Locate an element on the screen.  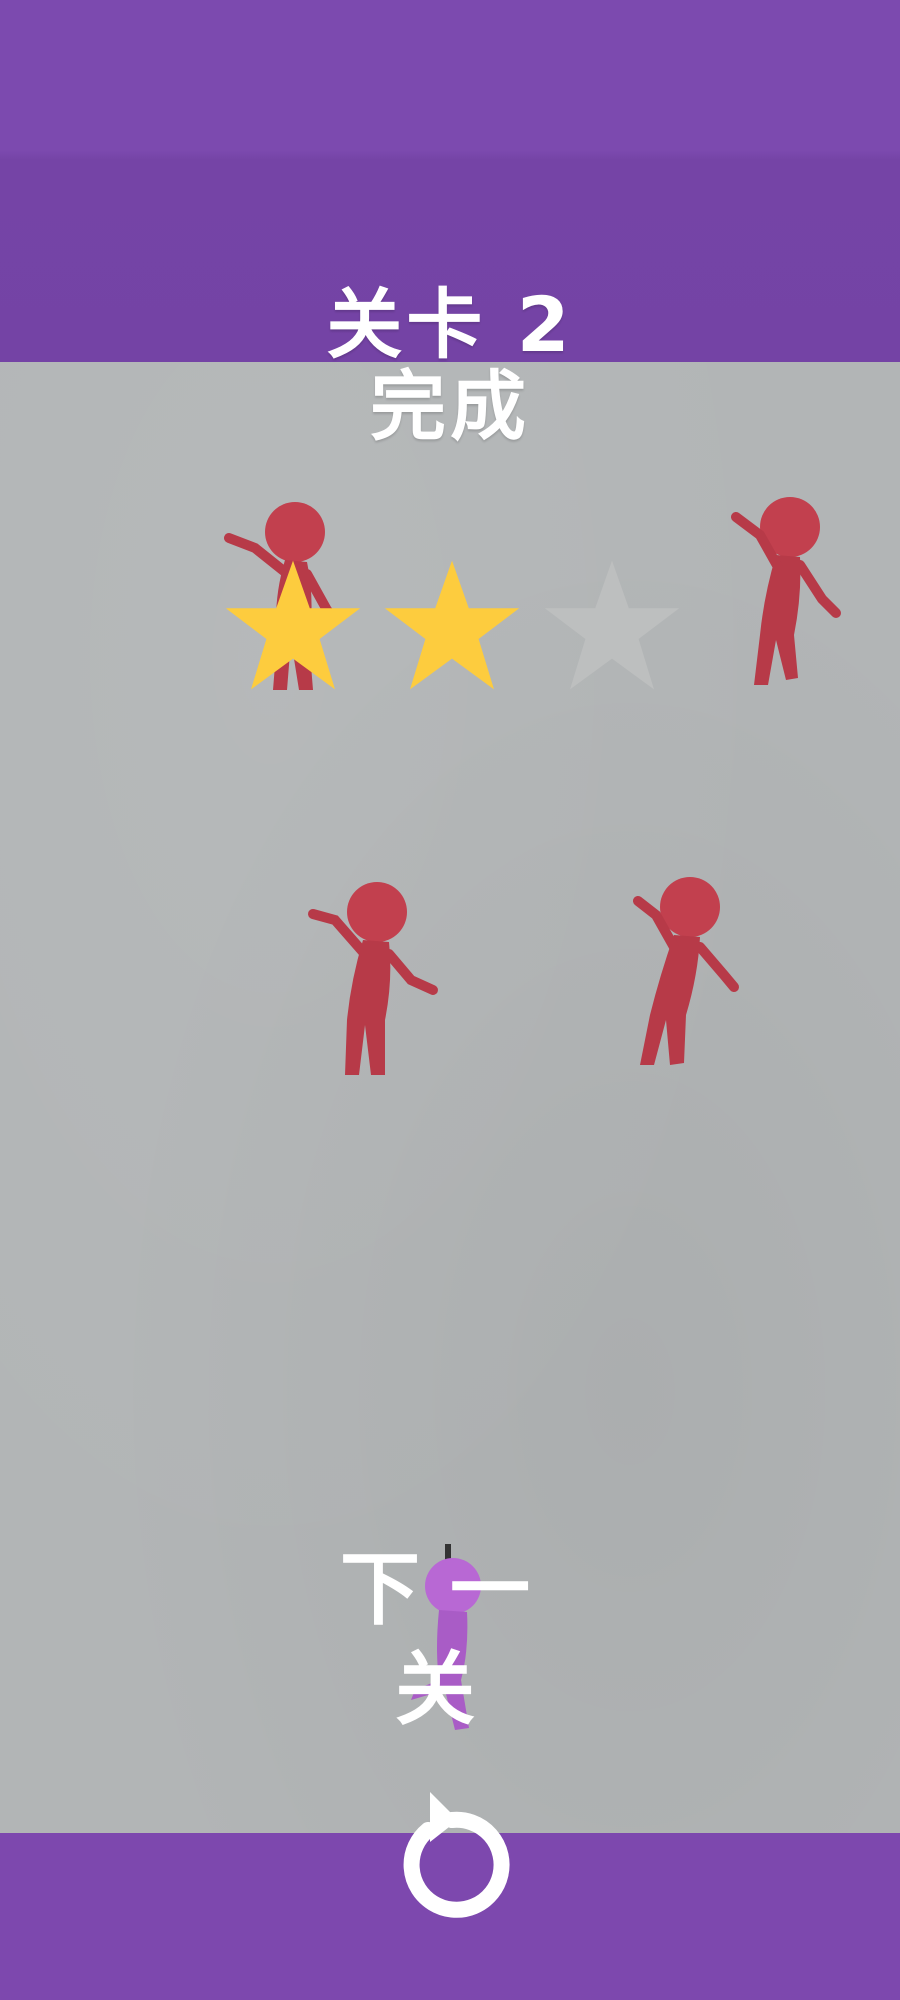
star-rating is located at coordinates (450, 630).